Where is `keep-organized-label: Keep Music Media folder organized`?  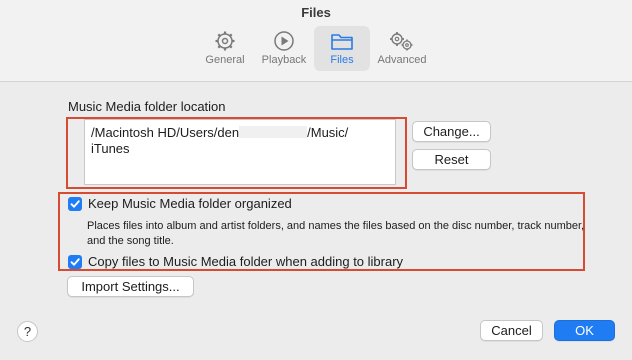
keep-organized-label: Keep Music Media folder organized is located at coordinates (190, 203).